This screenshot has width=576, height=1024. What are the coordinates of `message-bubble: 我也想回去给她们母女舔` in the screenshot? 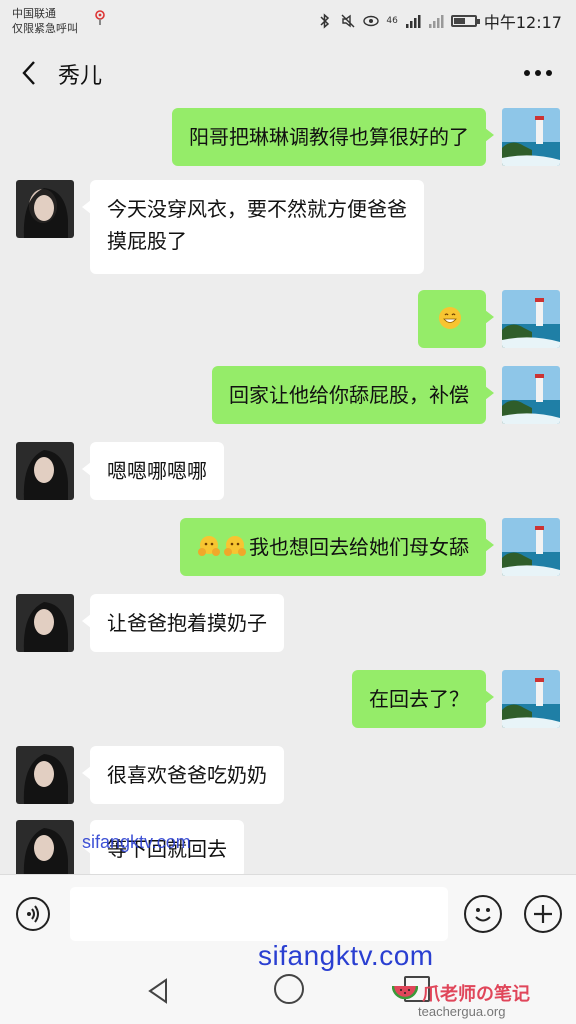 It's located at (337, 547).